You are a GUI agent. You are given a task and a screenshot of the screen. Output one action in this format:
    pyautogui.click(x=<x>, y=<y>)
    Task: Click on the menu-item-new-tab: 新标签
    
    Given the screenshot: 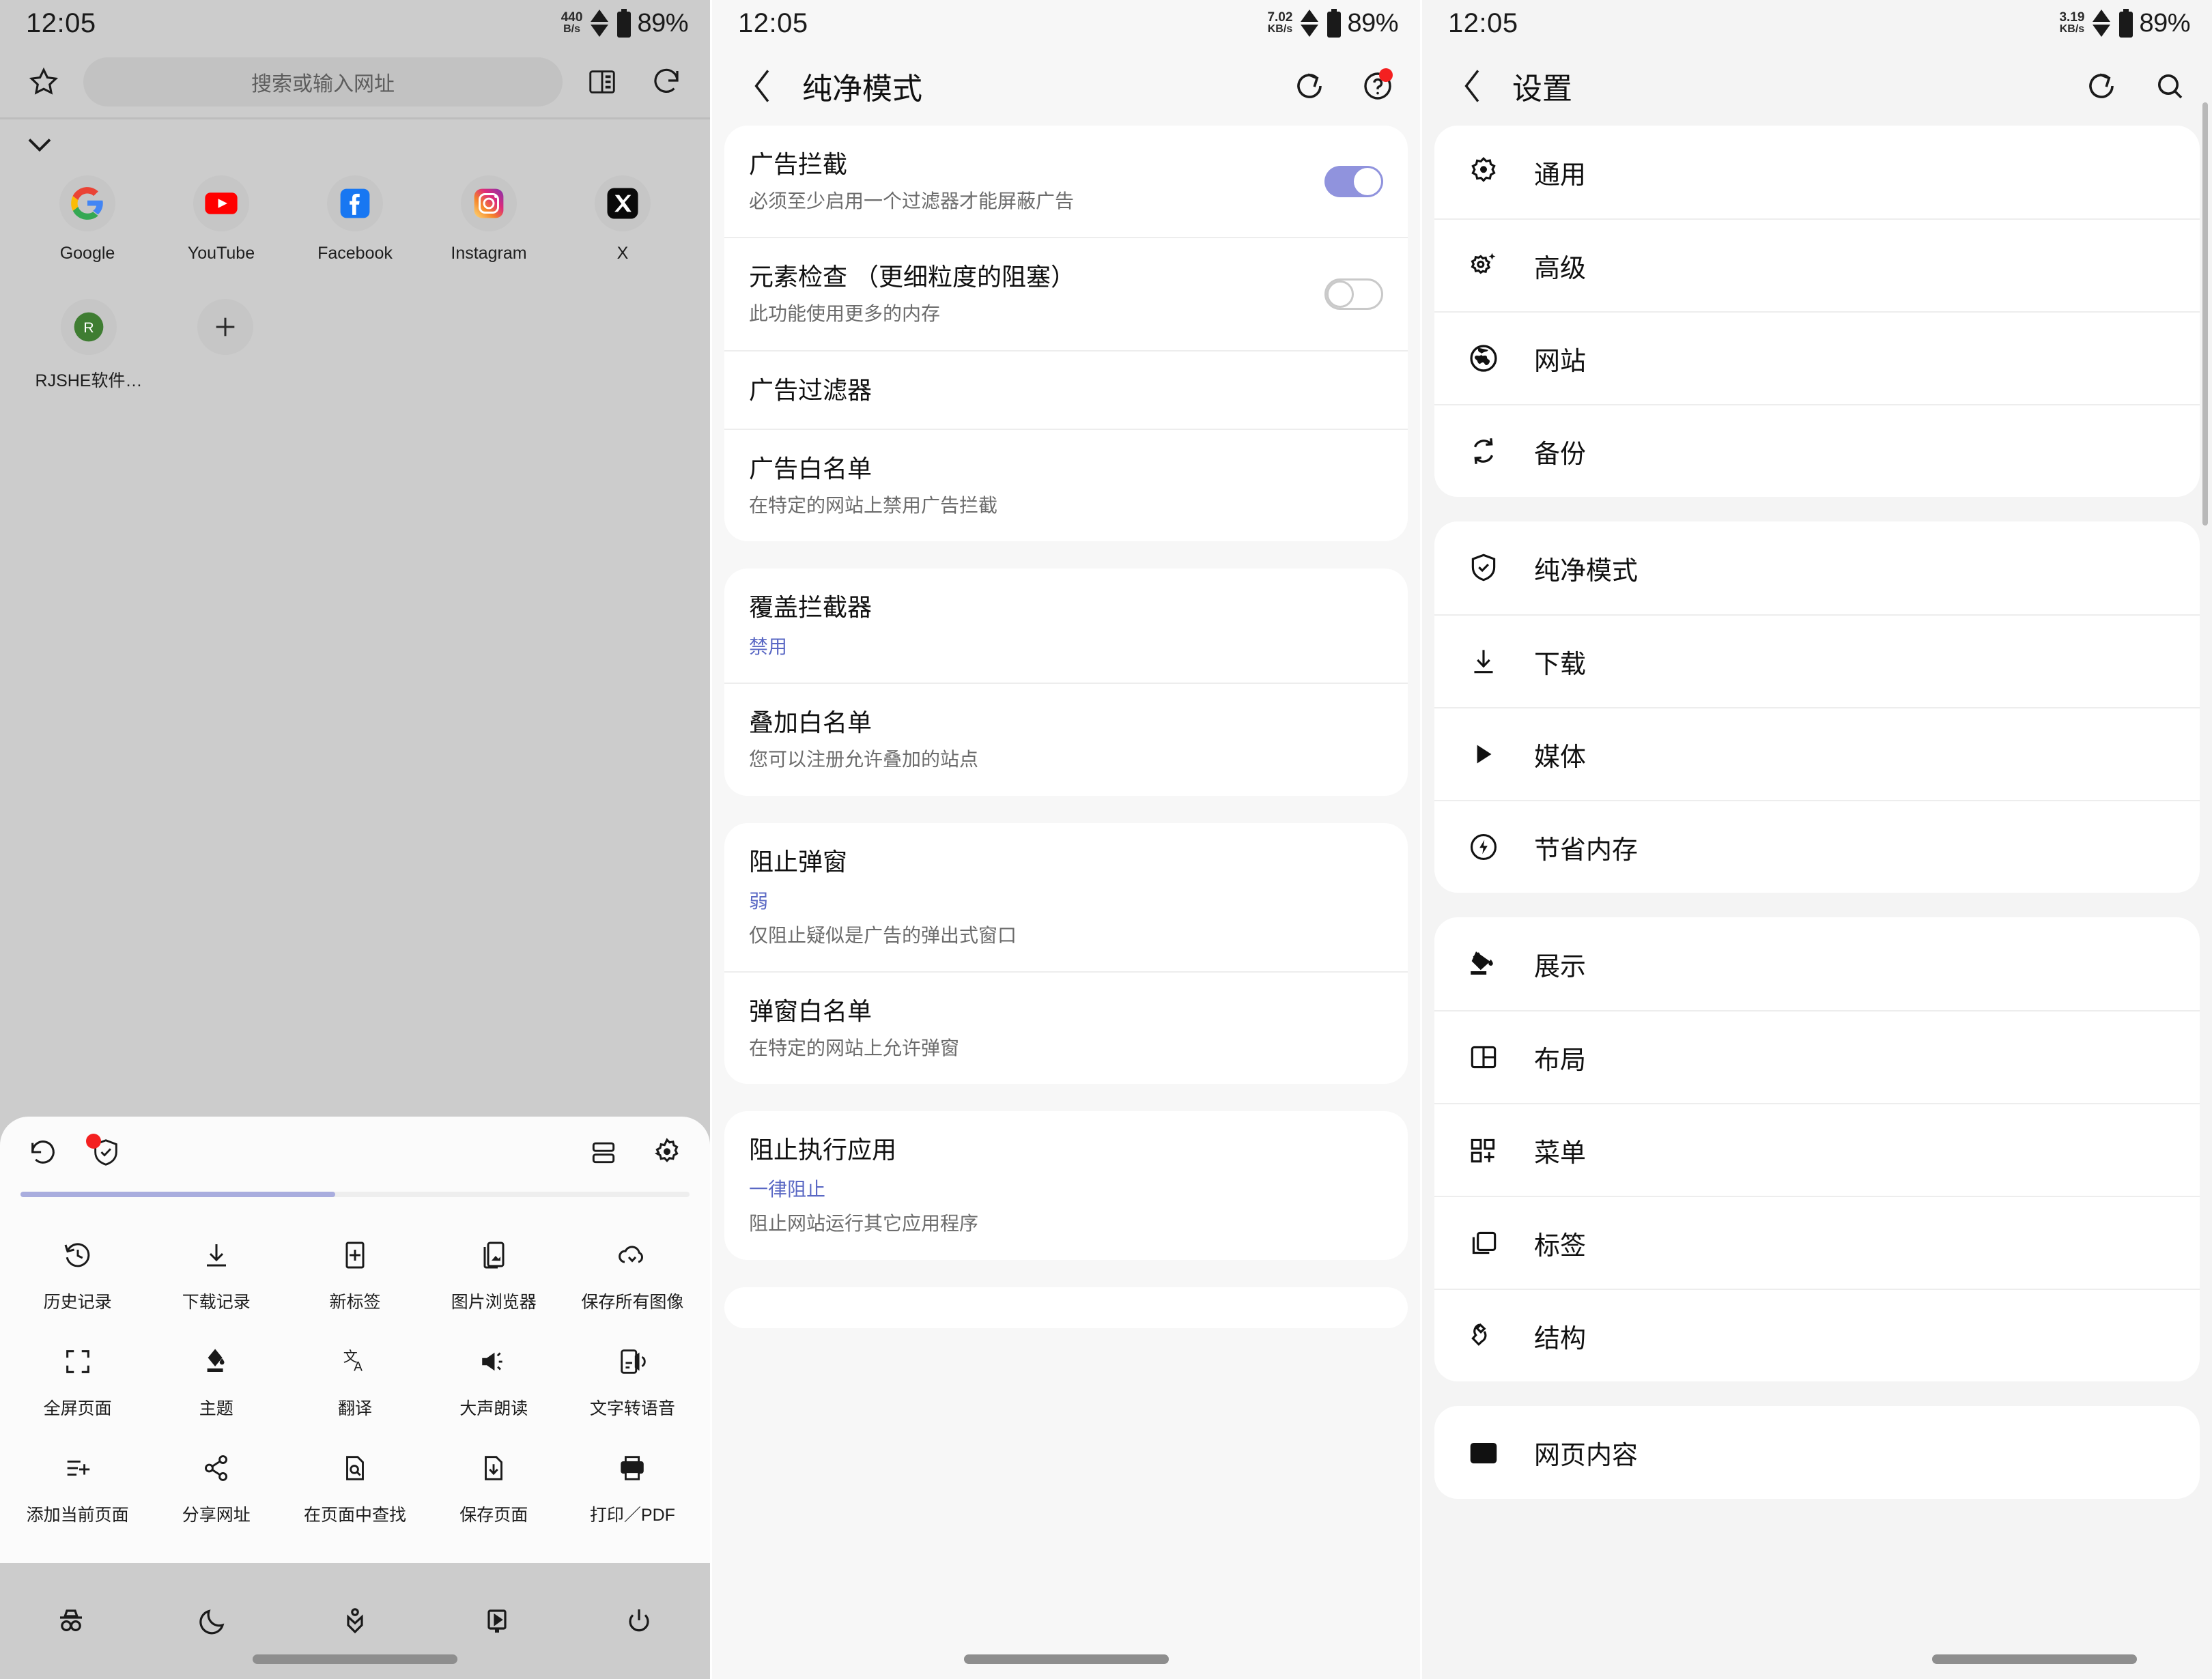 What is the action you would take?
    pyautogui.click(x=354, y=1273)
    